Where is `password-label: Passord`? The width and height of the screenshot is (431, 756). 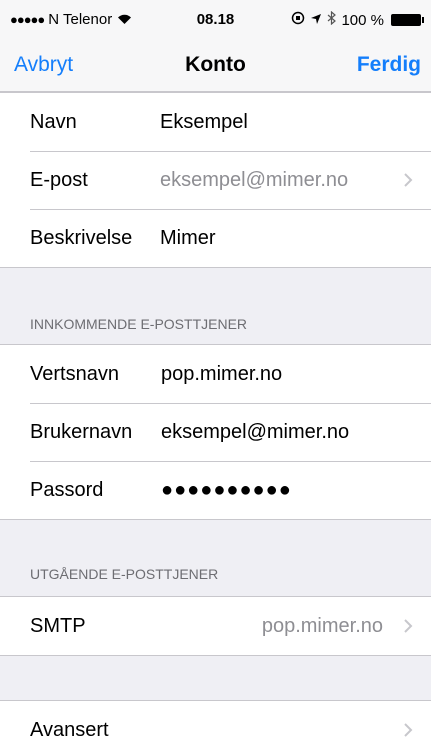
password-label: Passord is located at coordinates (67, 490).